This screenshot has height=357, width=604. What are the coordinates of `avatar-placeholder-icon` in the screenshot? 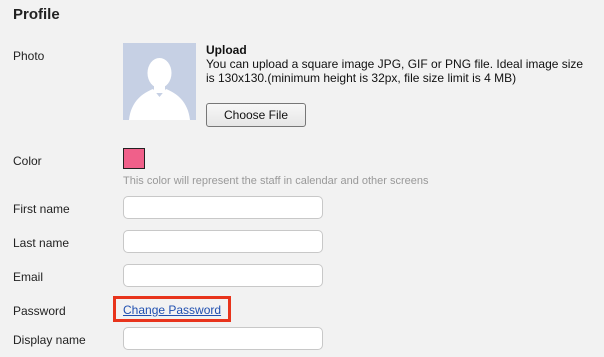 It's located at (159, 89).